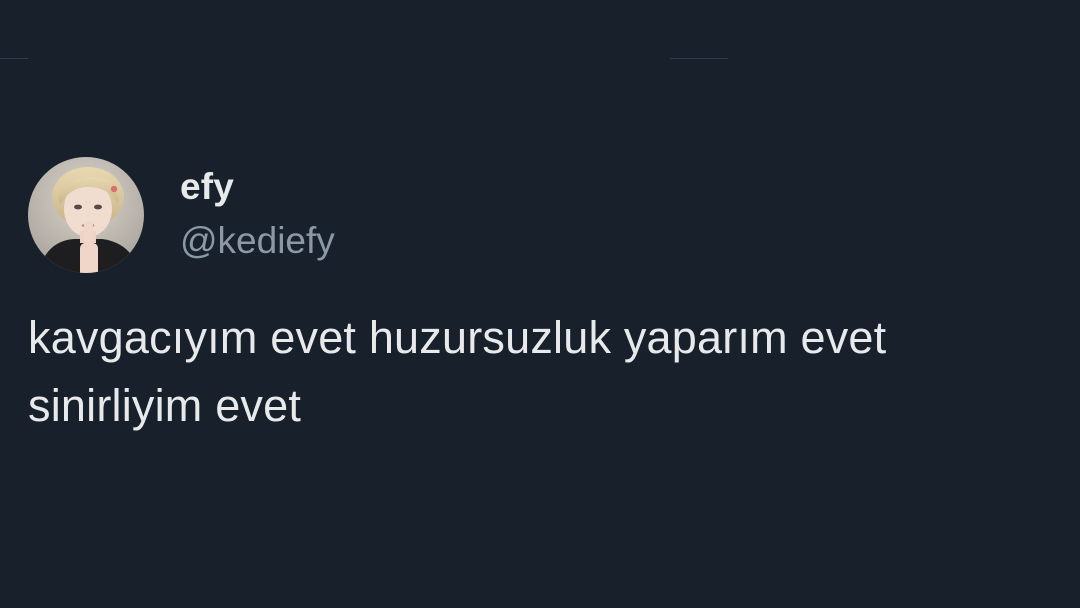 This screenshot has width=1080, height=608. I want to click on top-divider-left, so click(14, 58).